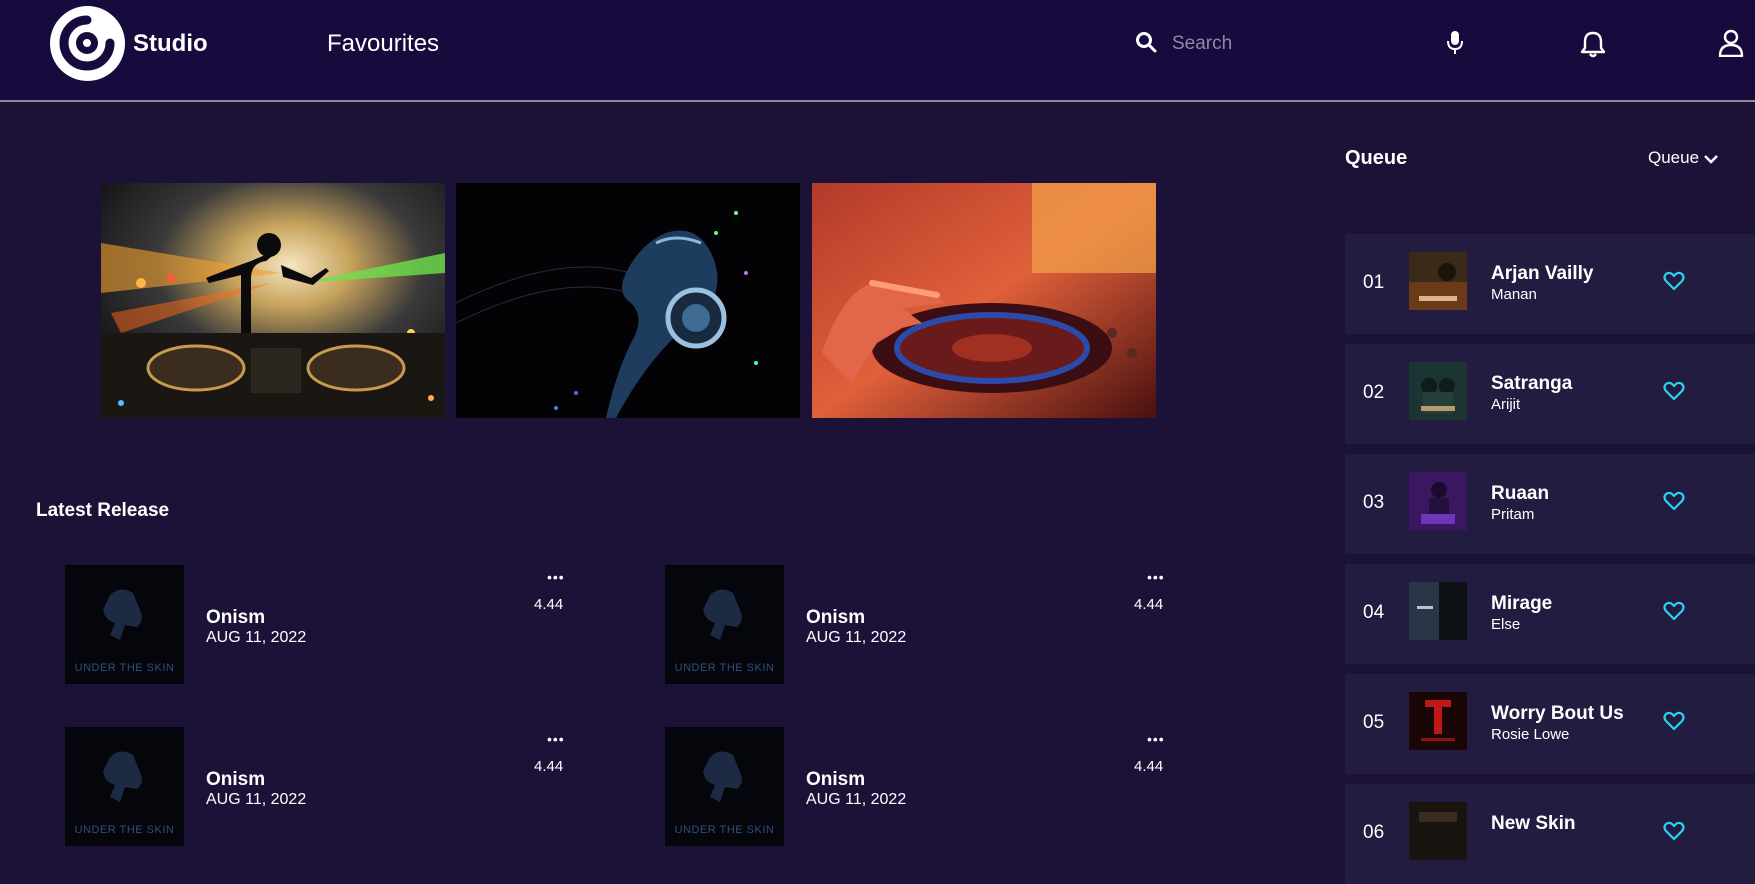 The image size is (1755, 884). I want to click on track-title: Ruaan, so click(1520, 493).